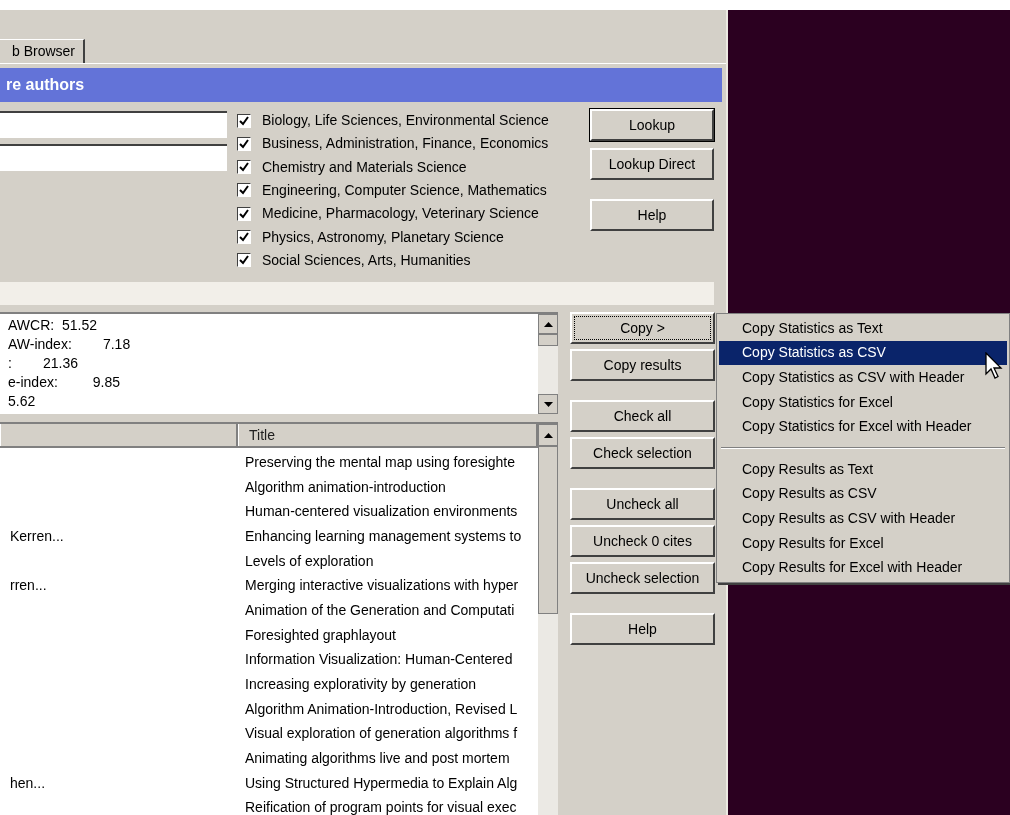 This screenshot has width=1010, height=815. What do you see at coordinates (863, 328) in the screenshot?
I see `menu-item: Copy Statistics as Text` at bounding box center [863, 328].